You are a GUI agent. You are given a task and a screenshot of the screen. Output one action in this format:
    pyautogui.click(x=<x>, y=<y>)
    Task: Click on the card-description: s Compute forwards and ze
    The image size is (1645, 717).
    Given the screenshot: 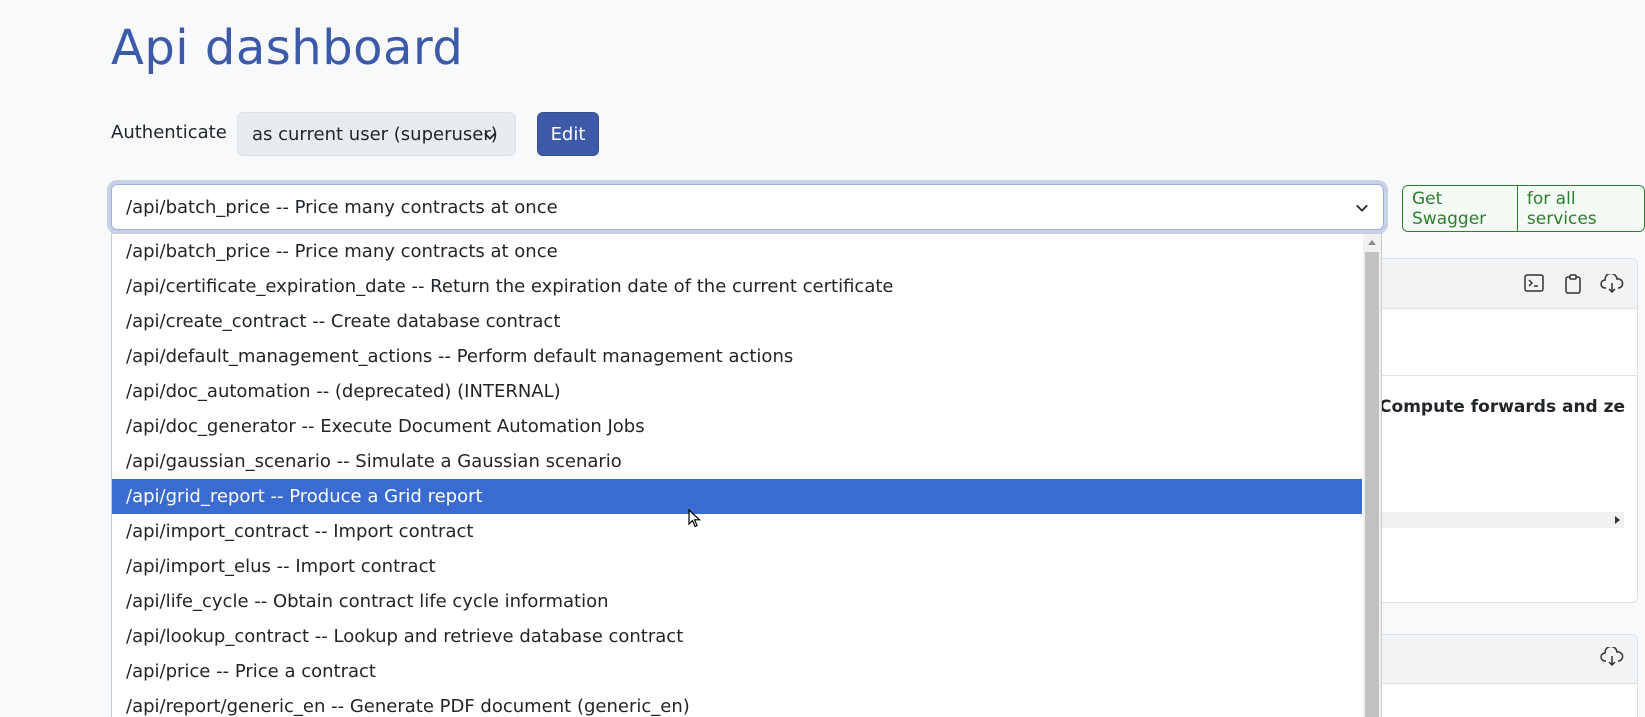 What is the action you would take?
    pyautogui.click(x=1498, y=407)
    